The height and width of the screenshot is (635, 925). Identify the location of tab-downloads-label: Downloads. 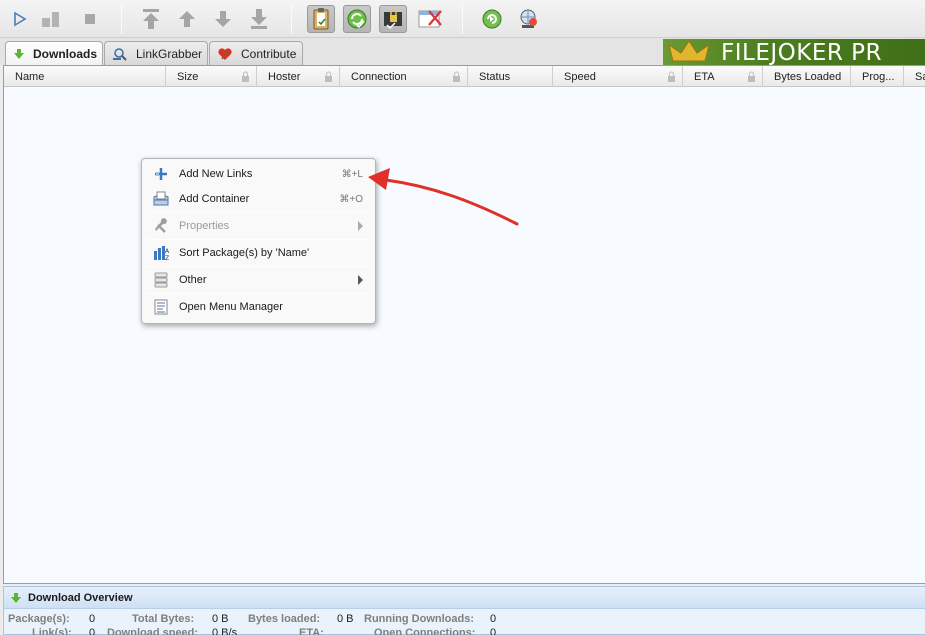
(65, 54).